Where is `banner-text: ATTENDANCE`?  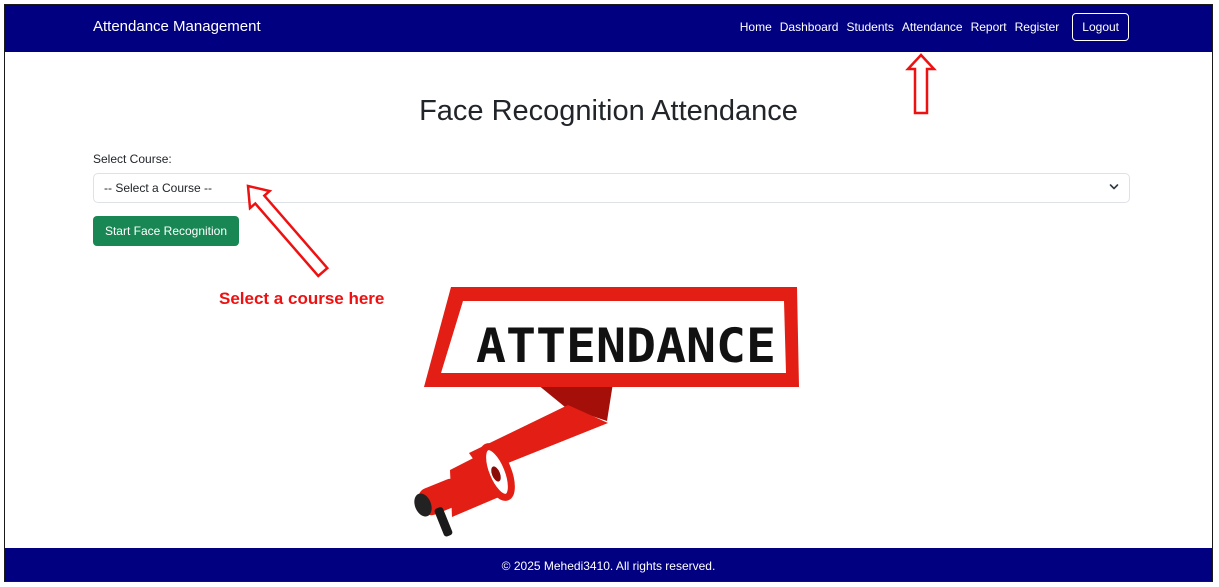
banner-text: ATTENDANCE is located at coordinates (626, 346).